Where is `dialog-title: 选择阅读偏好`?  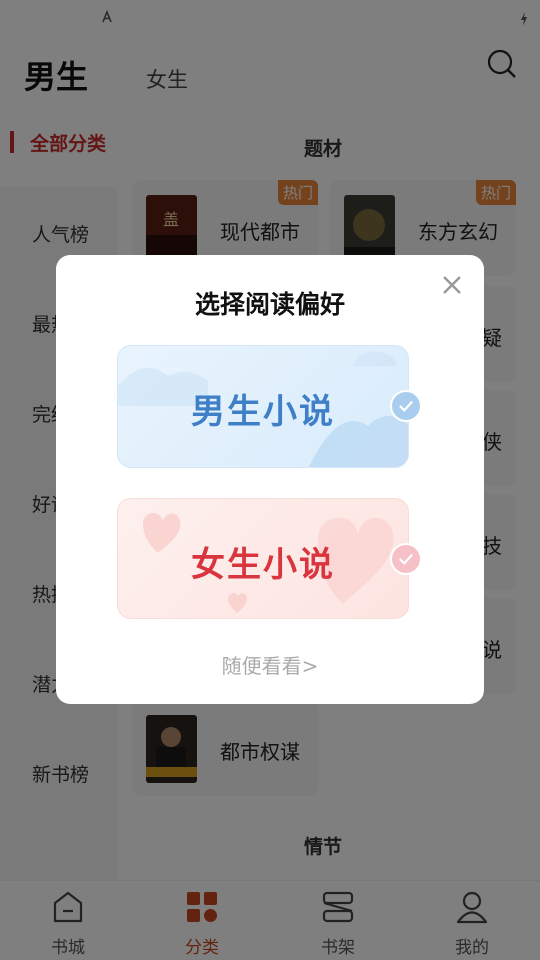
dialog-title: 选择阅读偏好 is located at coordinates (269, 304).